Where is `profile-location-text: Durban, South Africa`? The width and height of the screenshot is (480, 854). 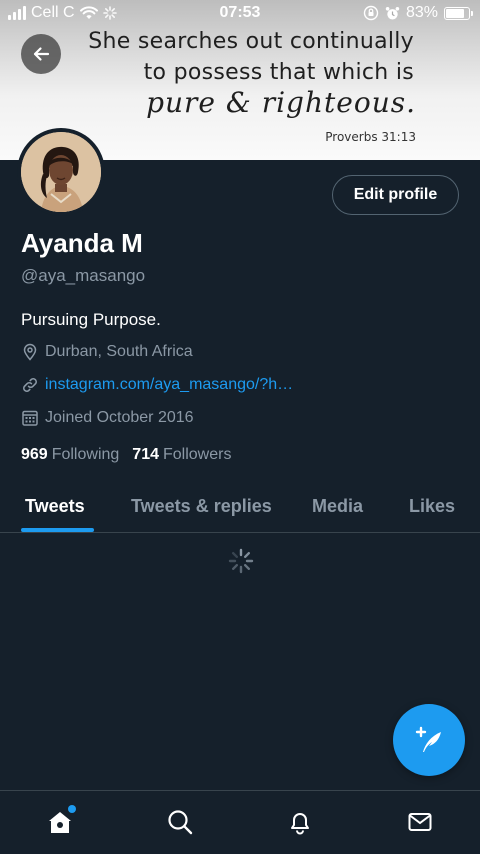 profile-location-text: Durban, South Africa is located at coordinates (119, 351).